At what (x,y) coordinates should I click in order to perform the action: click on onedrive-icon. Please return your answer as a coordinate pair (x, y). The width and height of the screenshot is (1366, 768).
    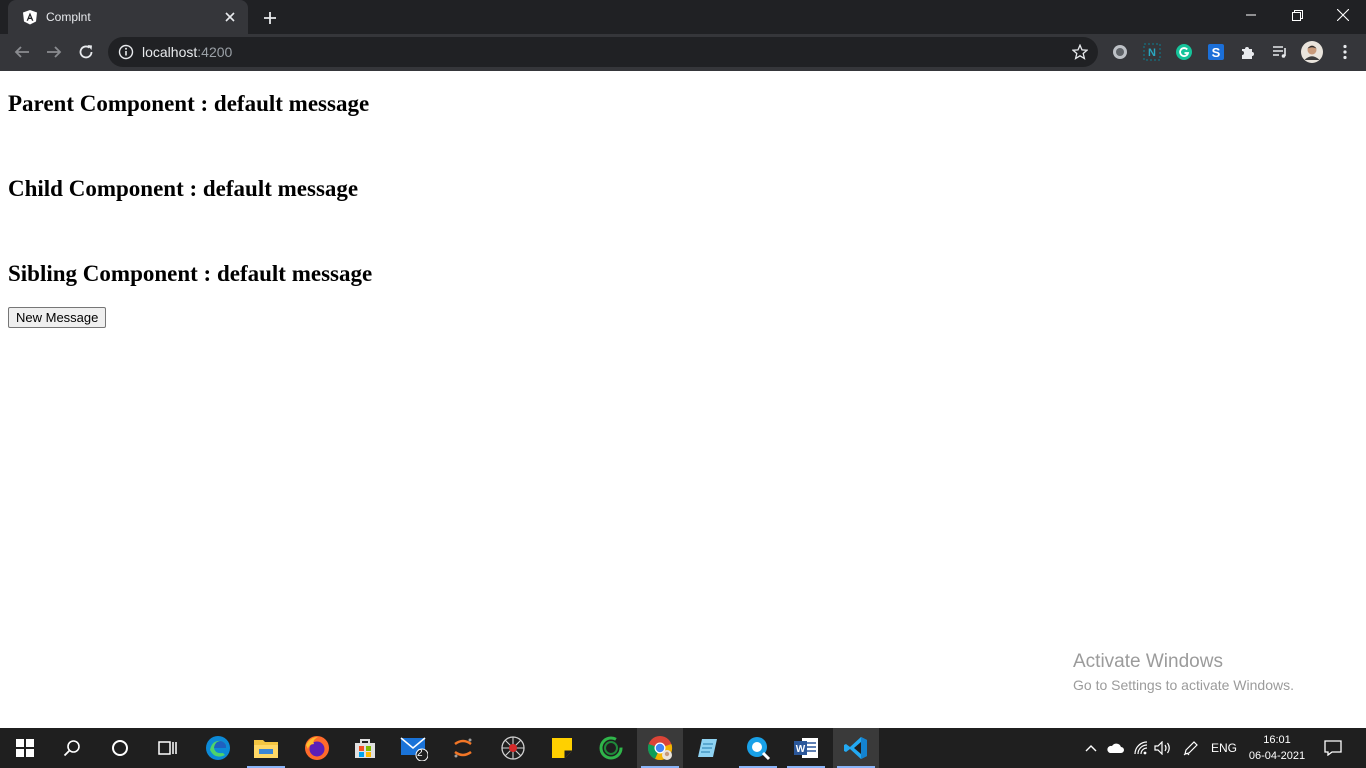
    Looking at the image, I should click on (1115, 748).